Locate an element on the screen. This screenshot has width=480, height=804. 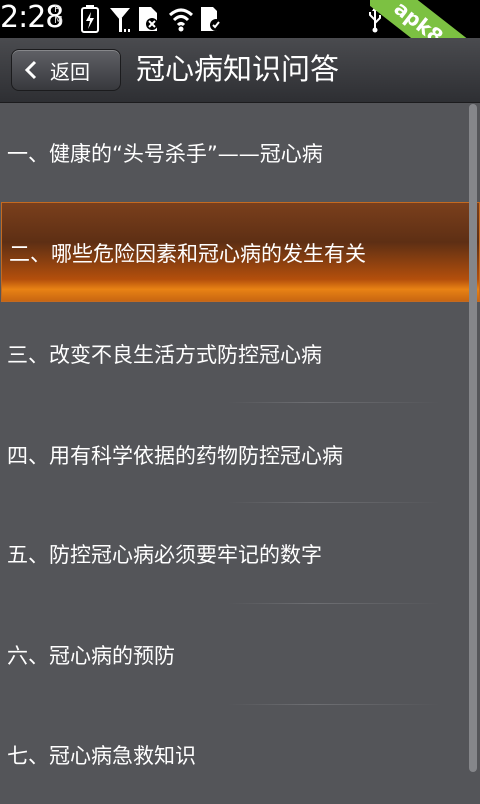
sd-card-icon is located at coordinates (211, 19).